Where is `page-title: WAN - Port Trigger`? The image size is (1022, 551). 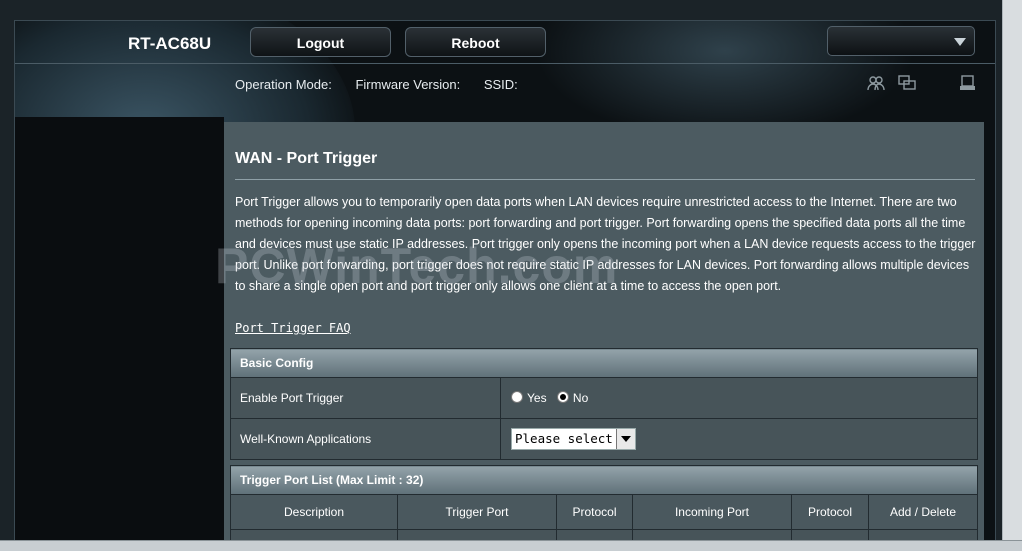 page-title: WAN - Port Trigger is located at coordinates (306, 158).